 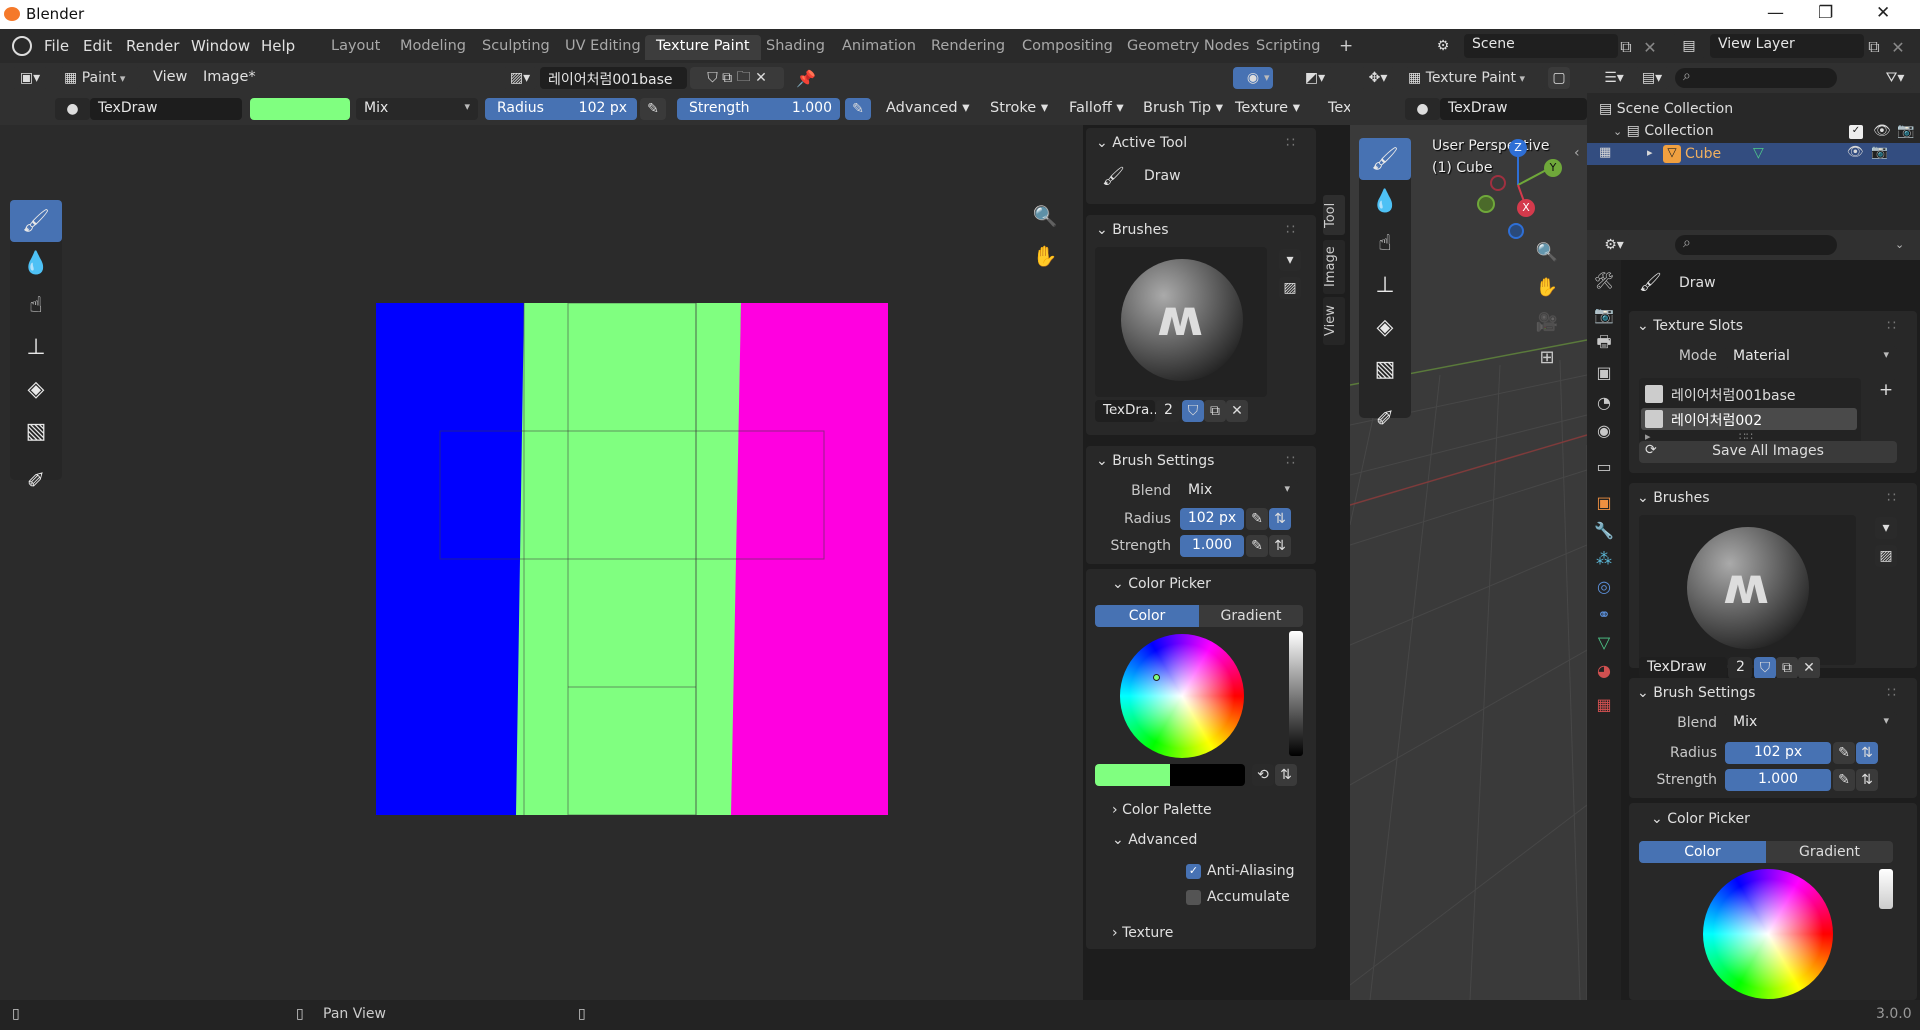 What do you see at coordinates (928, 108) in the screenshot?
I see `advanced-menu: Advanced ▾` at bounding box center [928, 108].